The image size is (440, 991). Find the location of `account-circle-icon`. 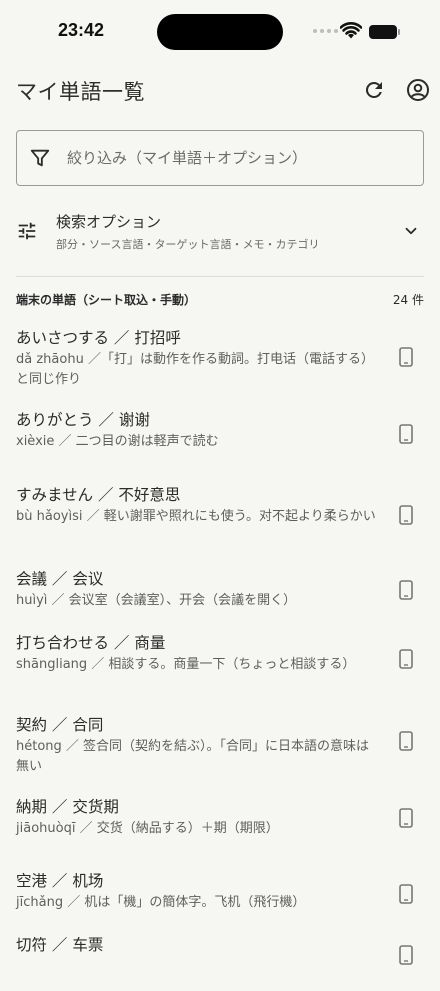

account-circle-icon is located at coordinates (418, 90).